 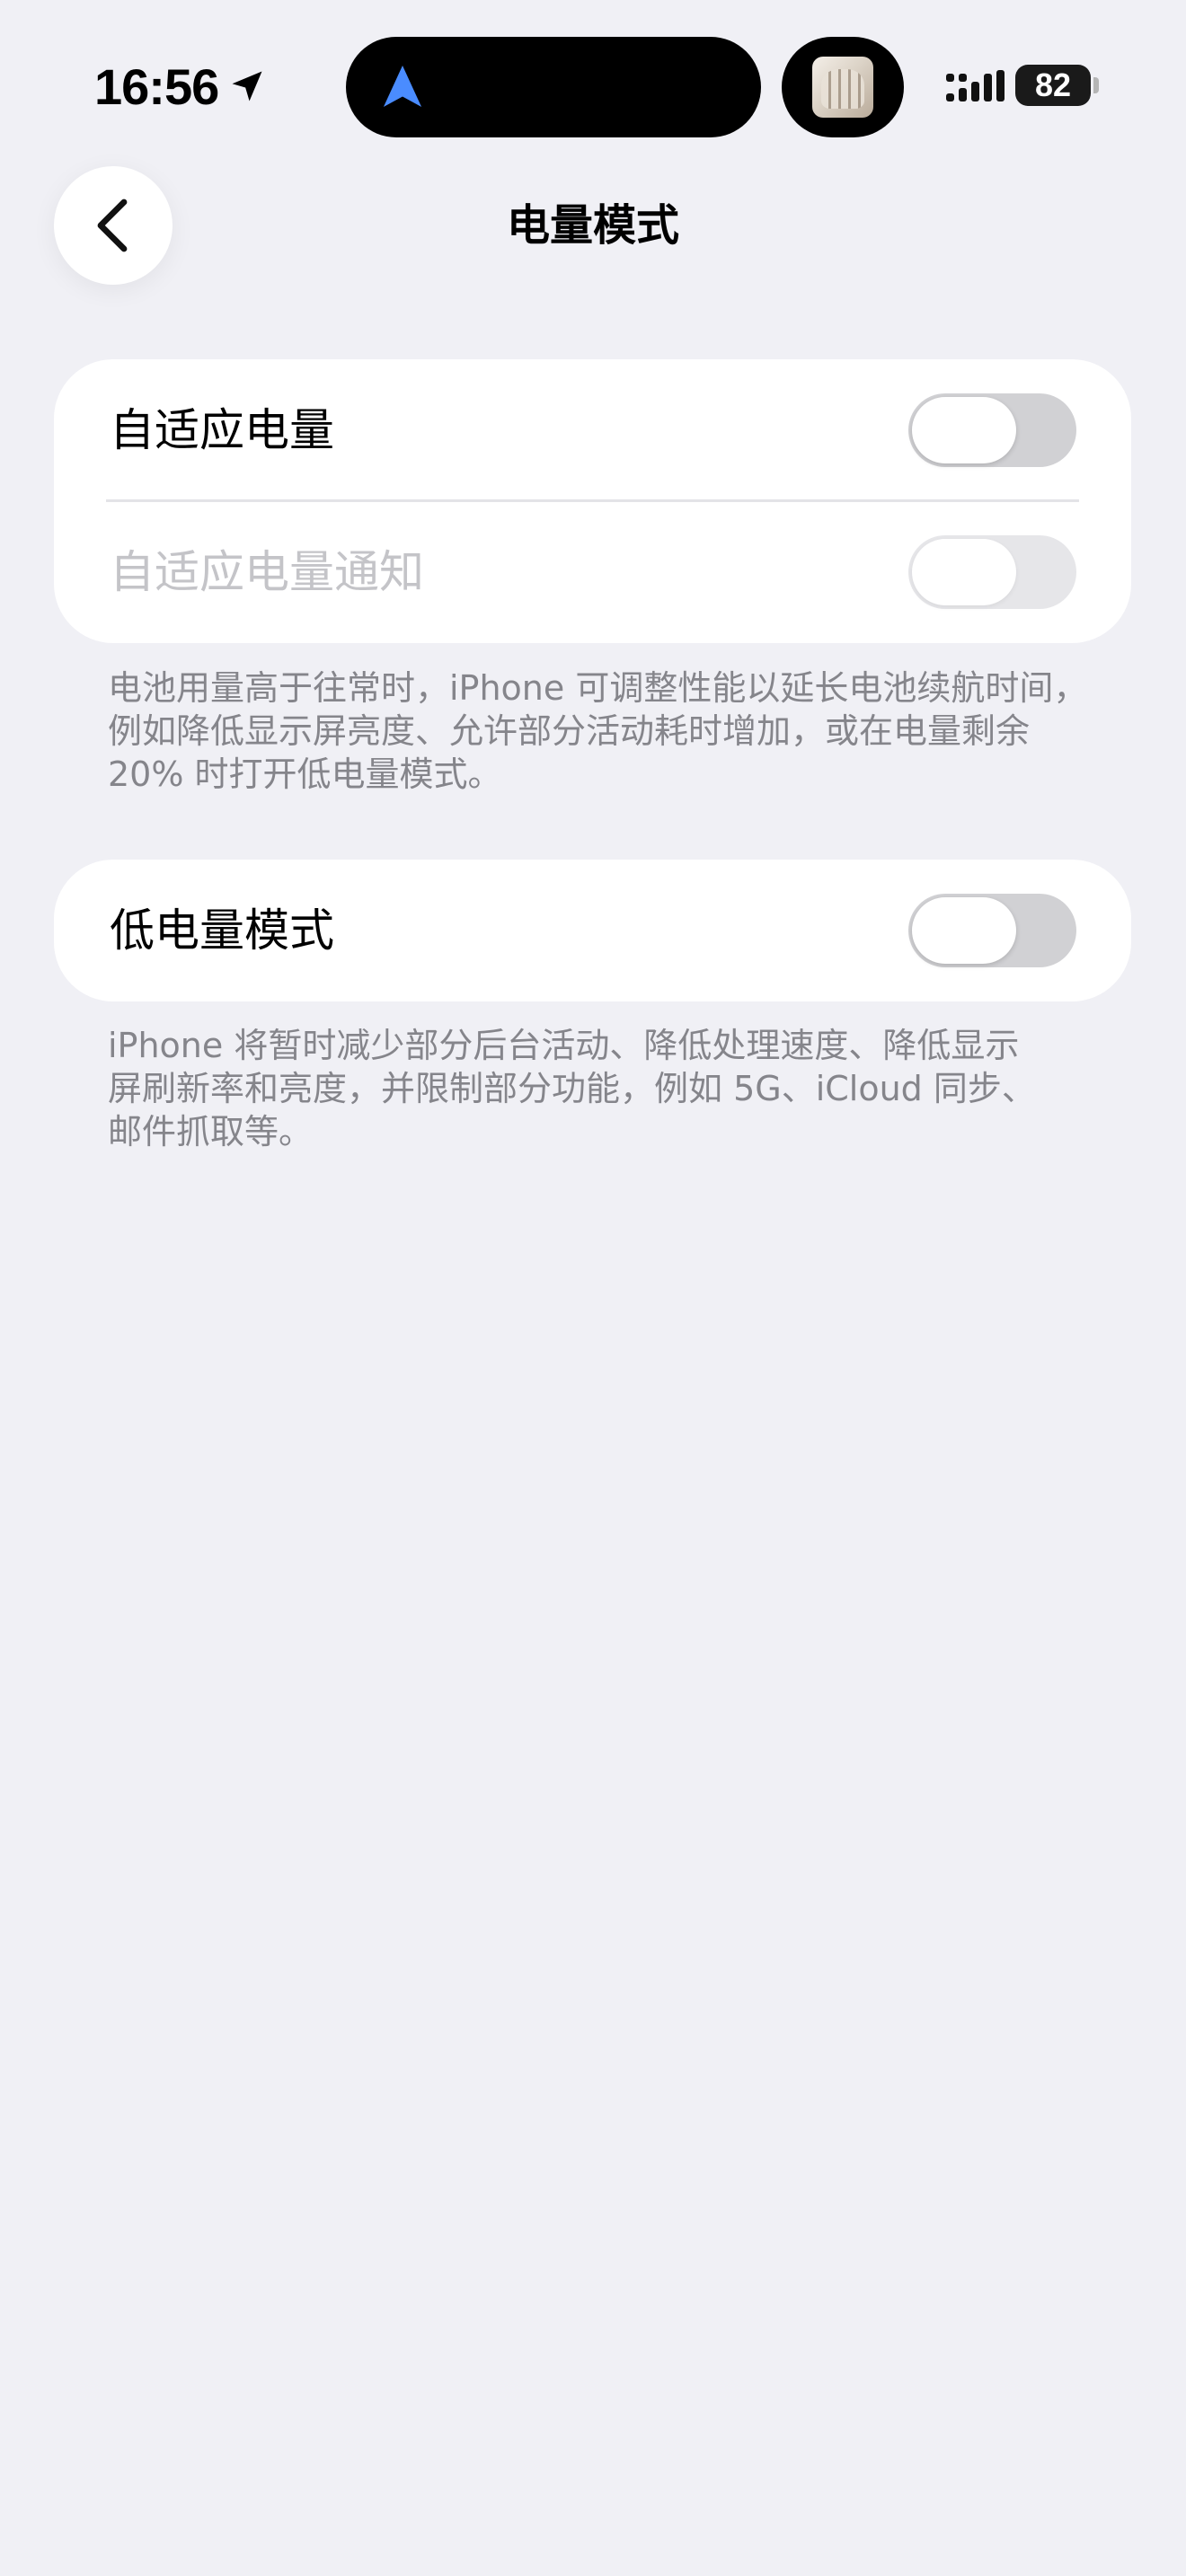 I want to click on media-activity, so click(x=843, y=87).